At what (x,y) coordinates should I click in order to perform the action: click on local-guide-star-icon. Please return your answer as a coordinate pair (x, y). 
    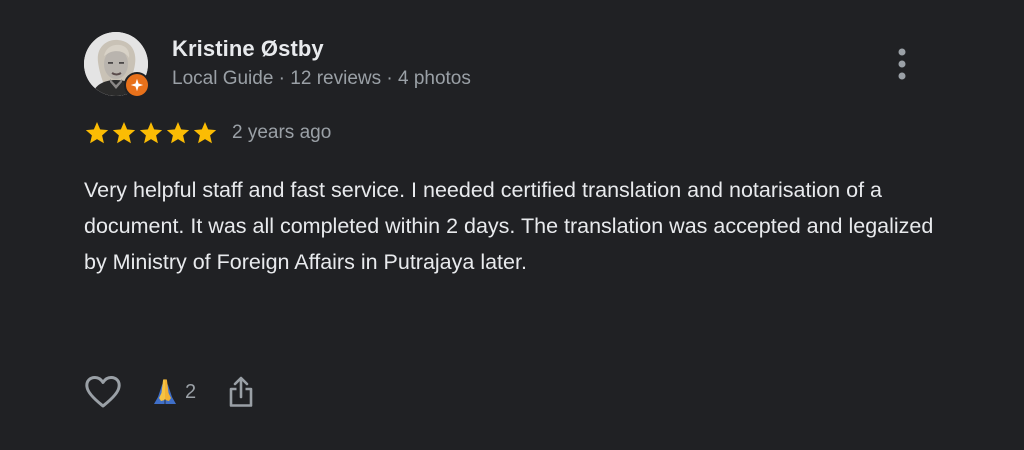
    Looking at the image, I should click on (137, 85).